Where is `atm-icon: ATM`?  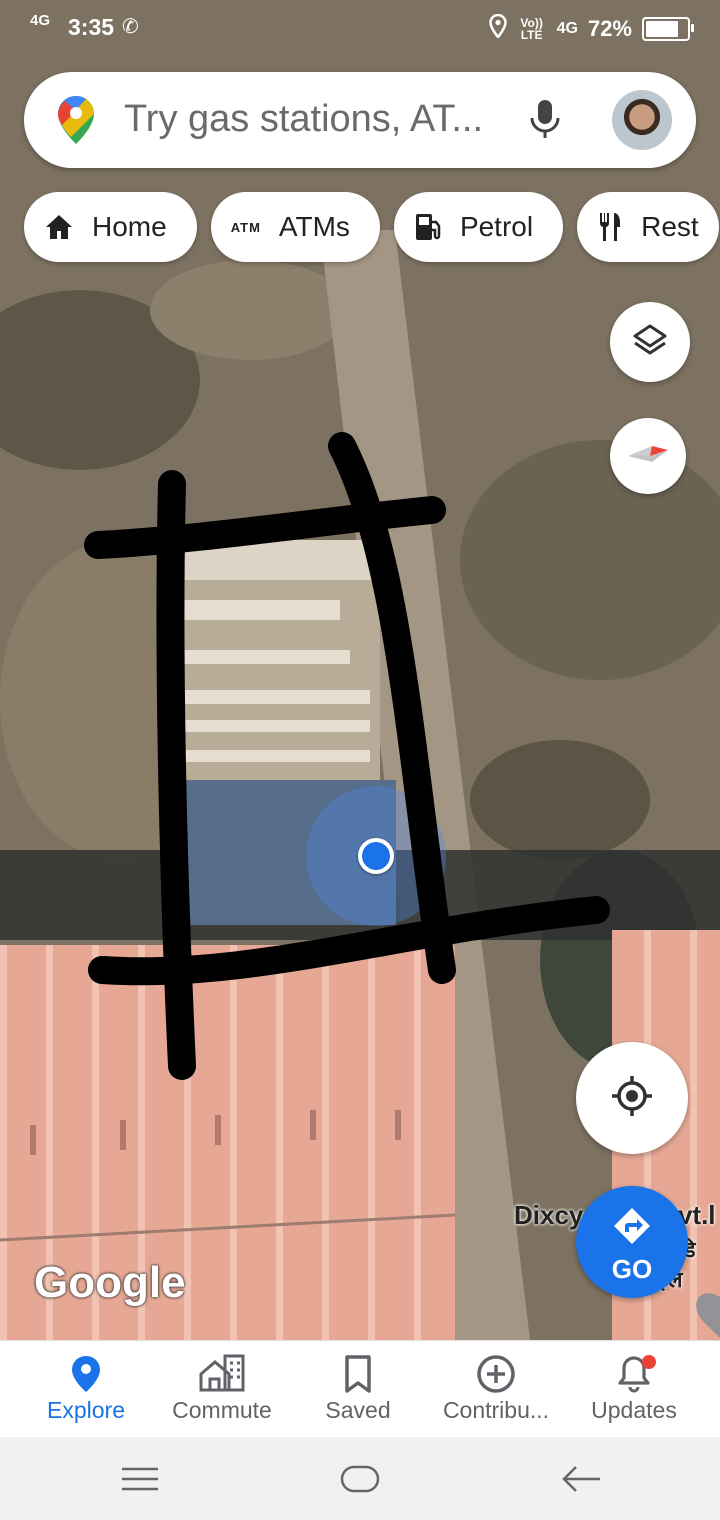 atm-icon: ATM is located at coordinates (245, 227).